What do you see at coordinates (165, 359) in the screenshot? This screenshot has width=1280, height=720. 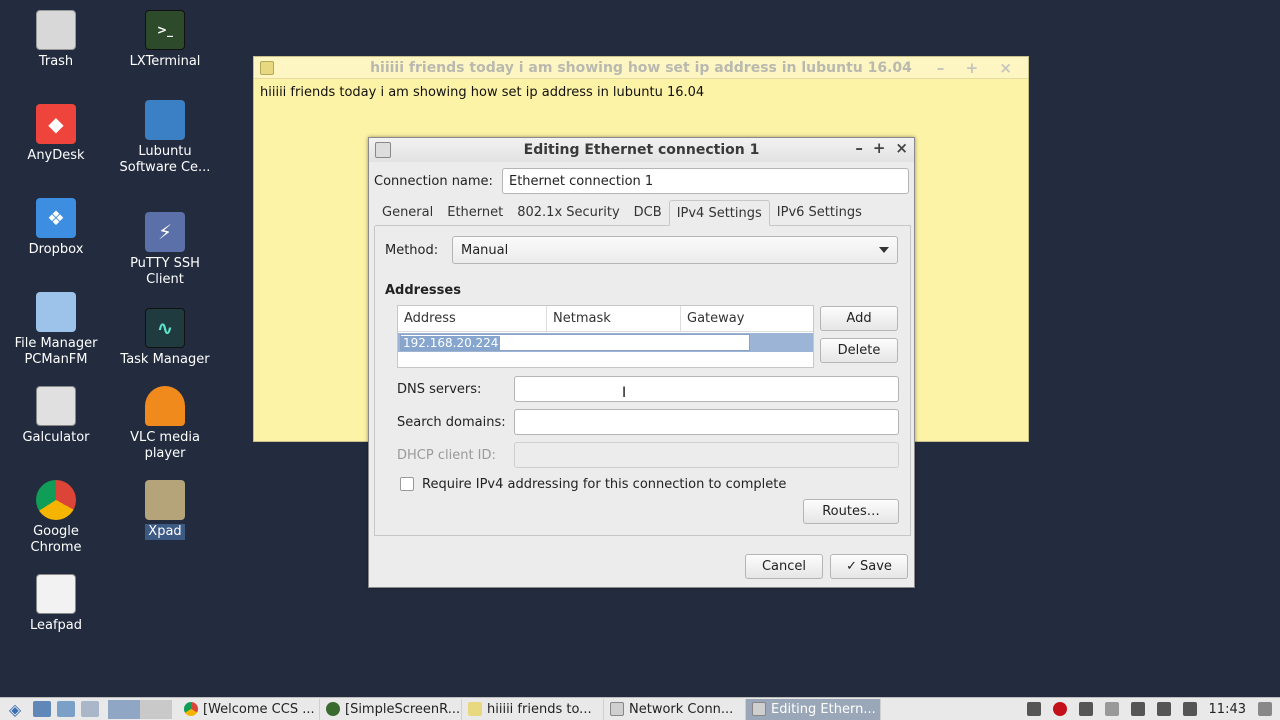 I see `desktop-icon-label: Task Manager` at bounding box center [165, 359].